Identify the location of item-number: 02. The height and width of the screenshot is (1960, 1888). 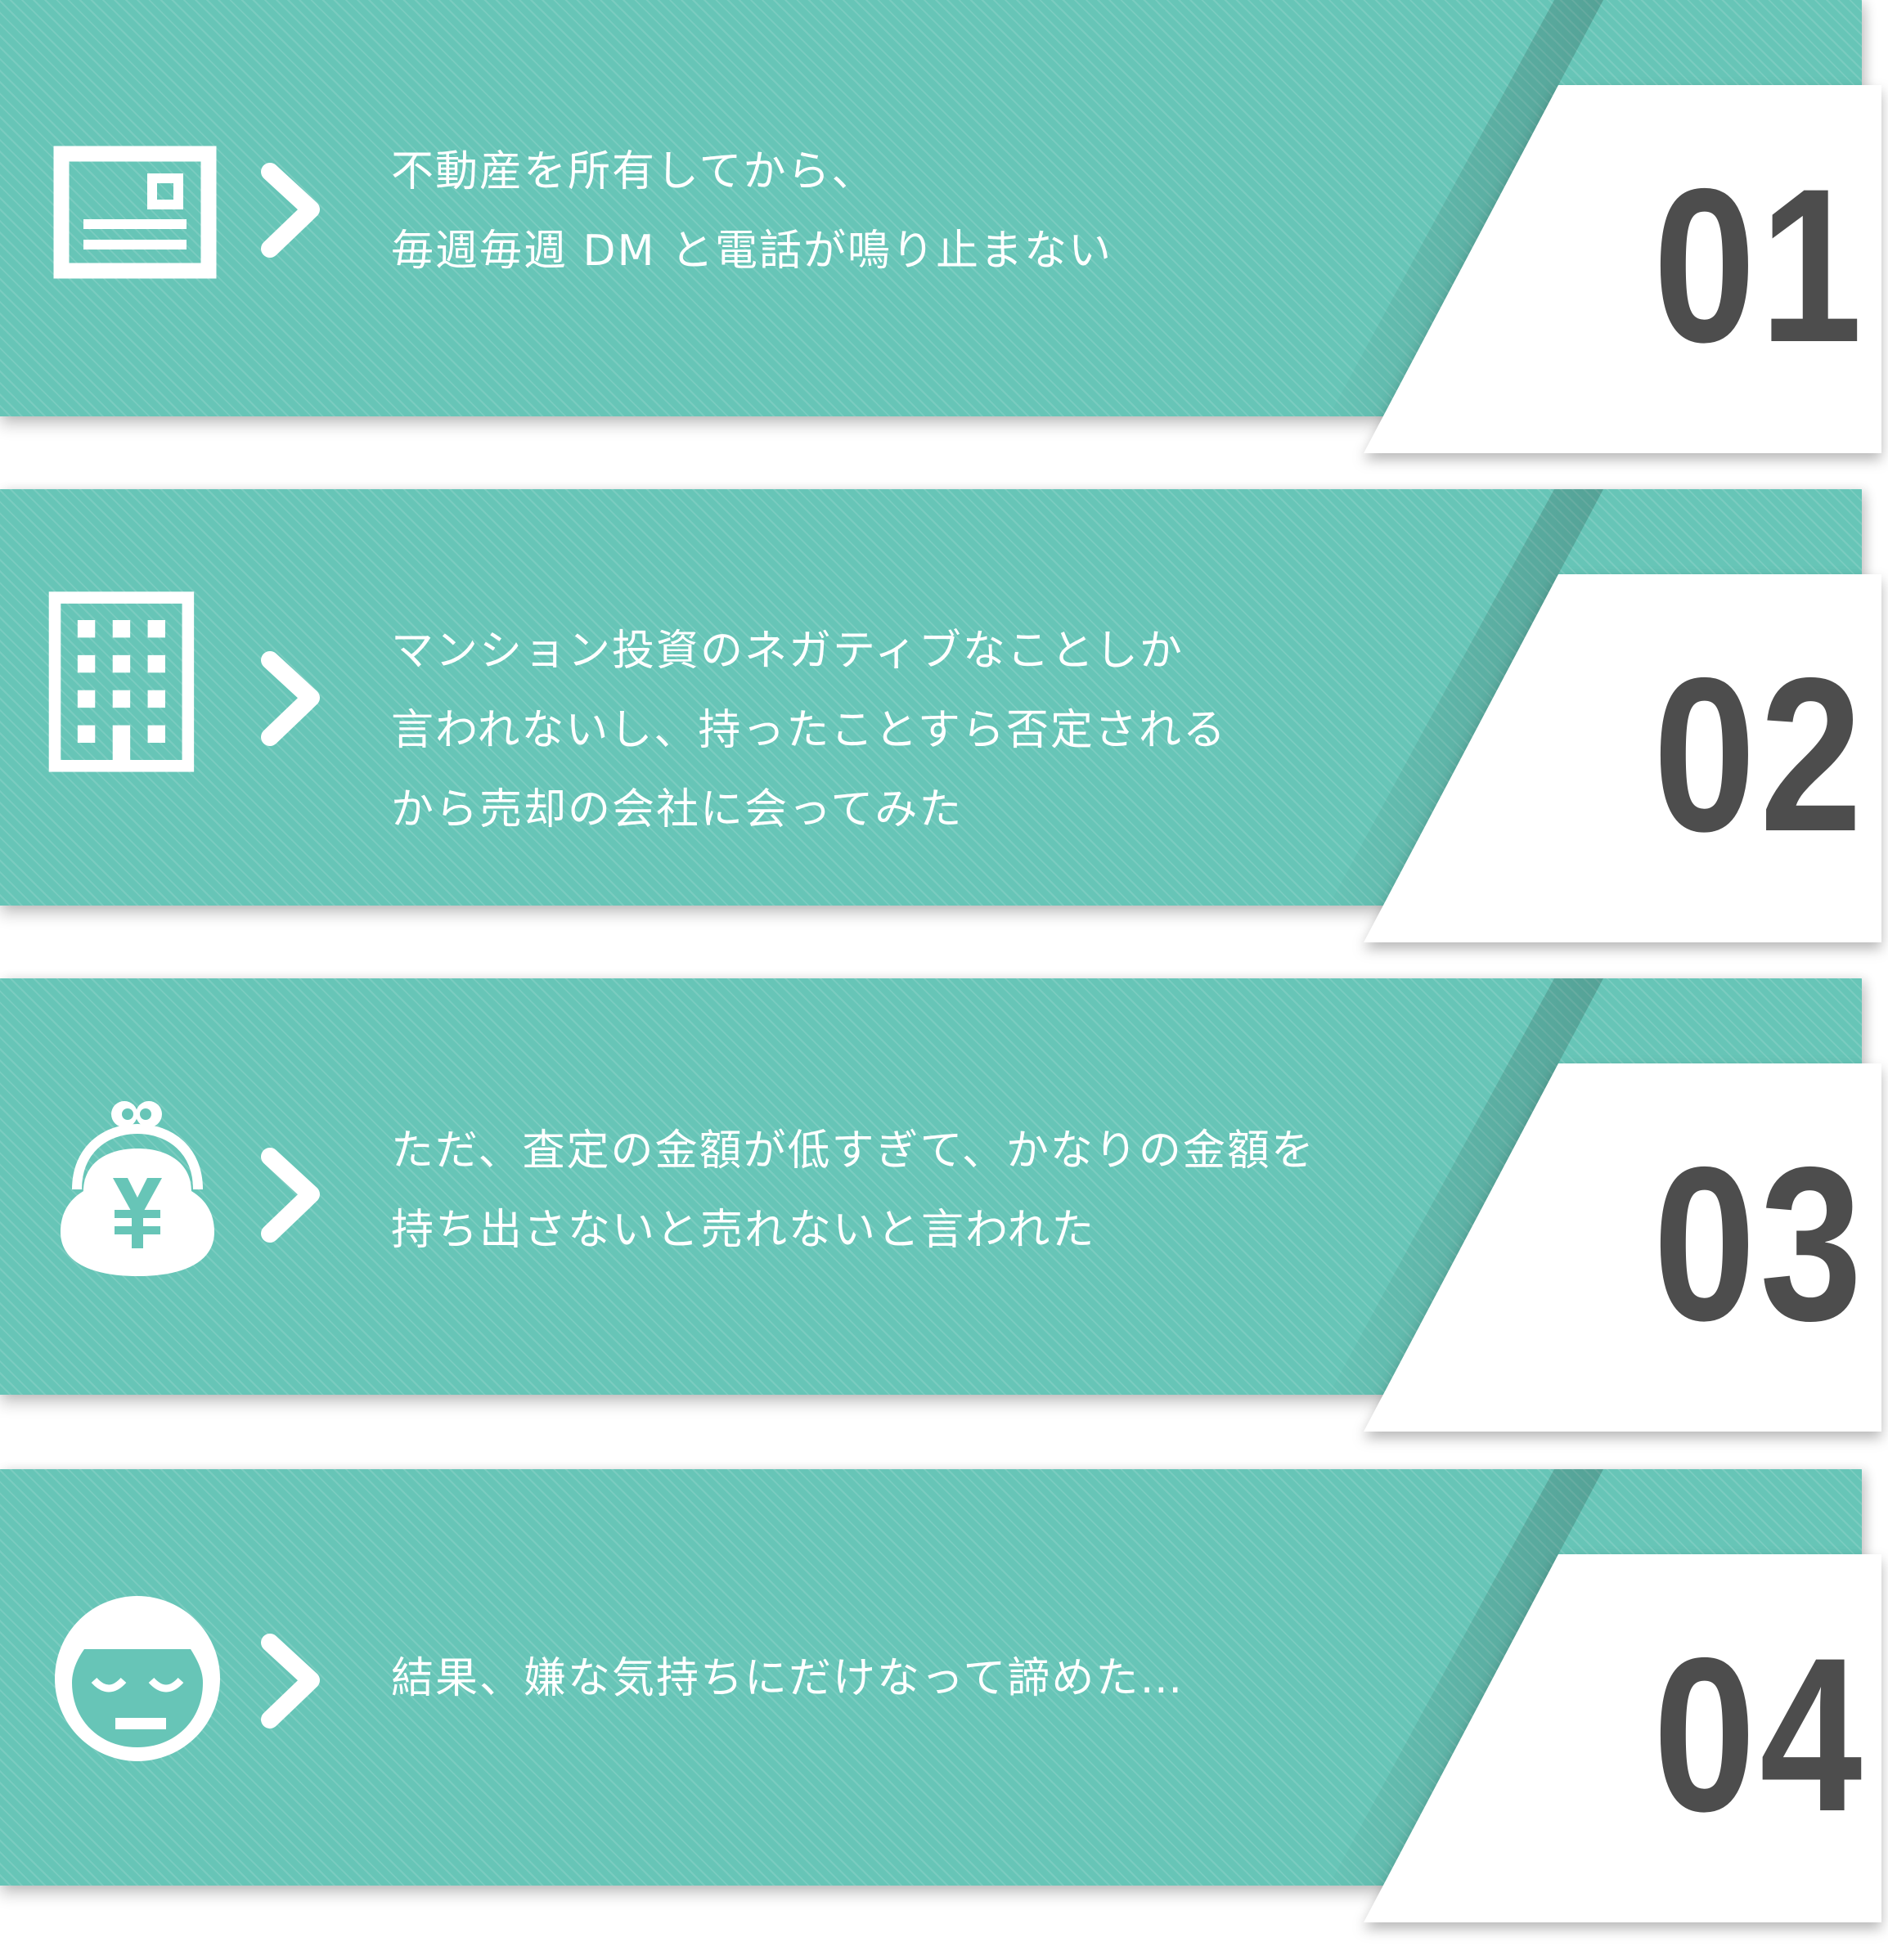
(1760, 754).